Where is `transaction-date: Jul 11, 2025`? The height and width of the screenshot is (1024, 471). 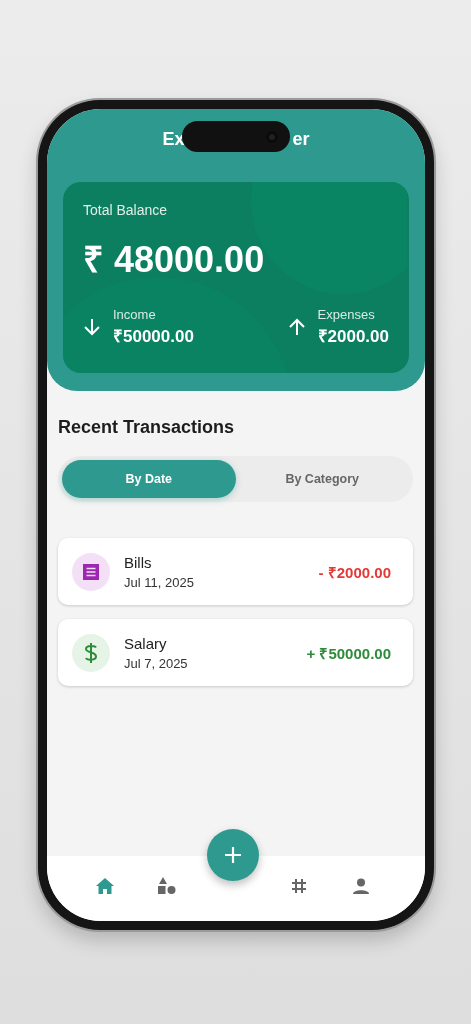
transaction-date: Jul 11, 2025 is located at coordinates (159, 582).